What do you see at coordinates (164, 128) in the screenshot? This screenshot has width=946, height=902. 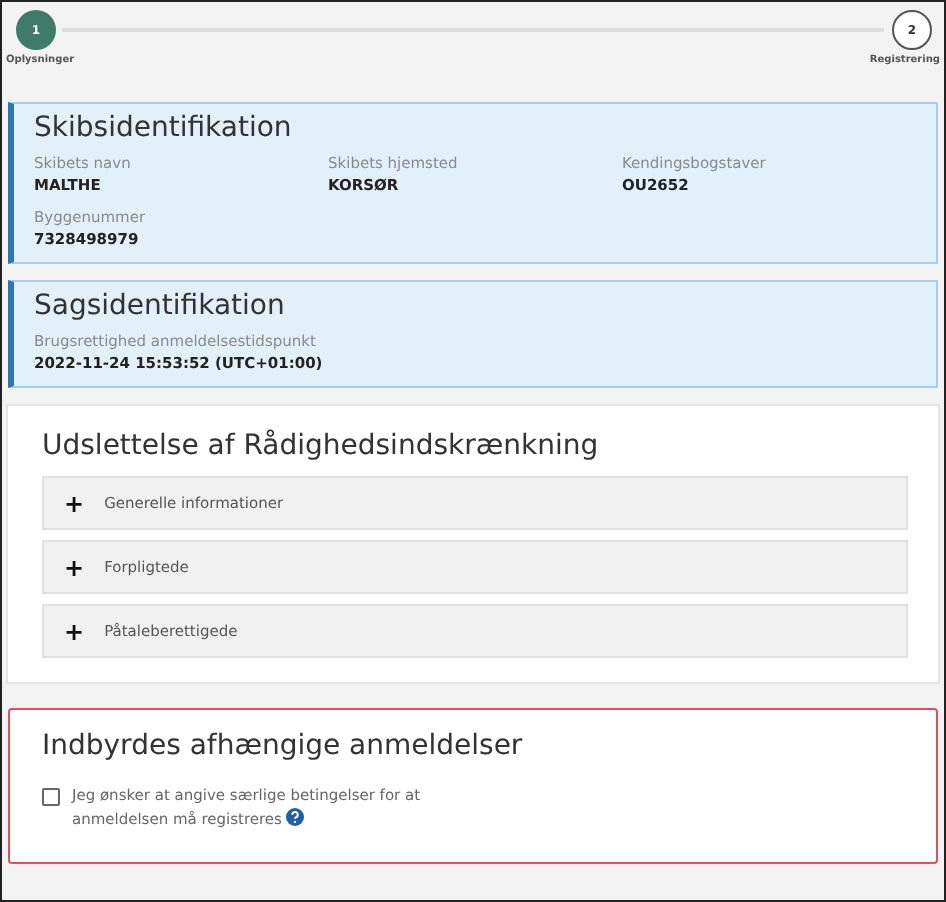 I see `card-title: Skibsidentifikation` at bounding box center [164, 128].